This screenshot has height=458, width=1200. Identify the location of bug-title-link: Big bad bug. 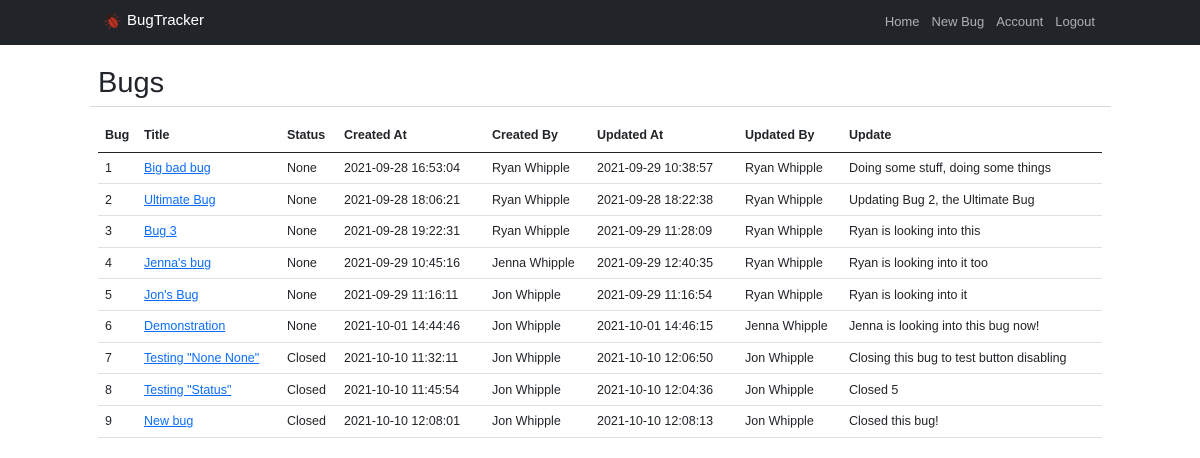
(177, 168).